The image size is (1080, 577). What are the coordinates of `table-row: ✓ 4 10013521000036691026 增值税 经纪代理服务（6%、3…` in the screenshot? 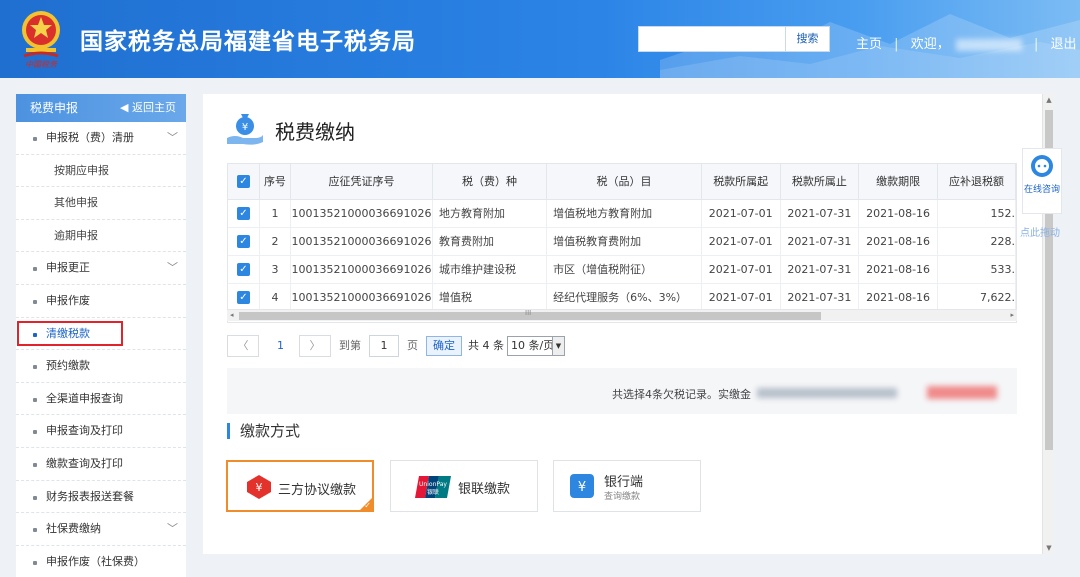 It's located at (622, 297).